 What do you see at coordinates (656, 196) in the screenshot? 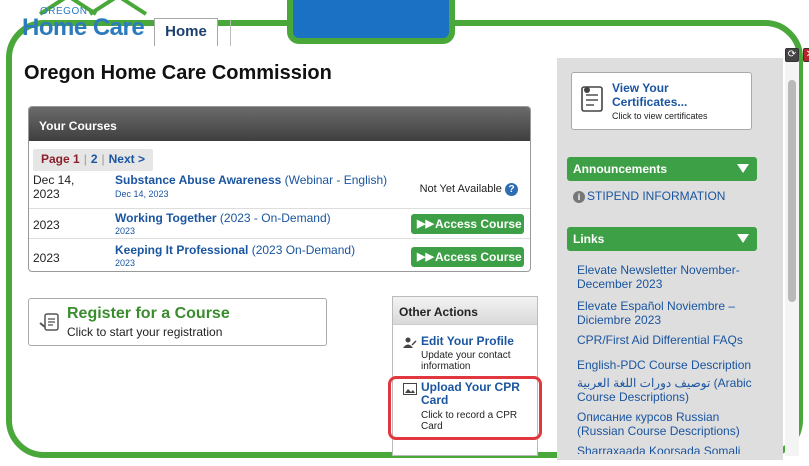
I see `stipend-info-text: STIPEND INFORMATION` at bounding box center [656, 196].